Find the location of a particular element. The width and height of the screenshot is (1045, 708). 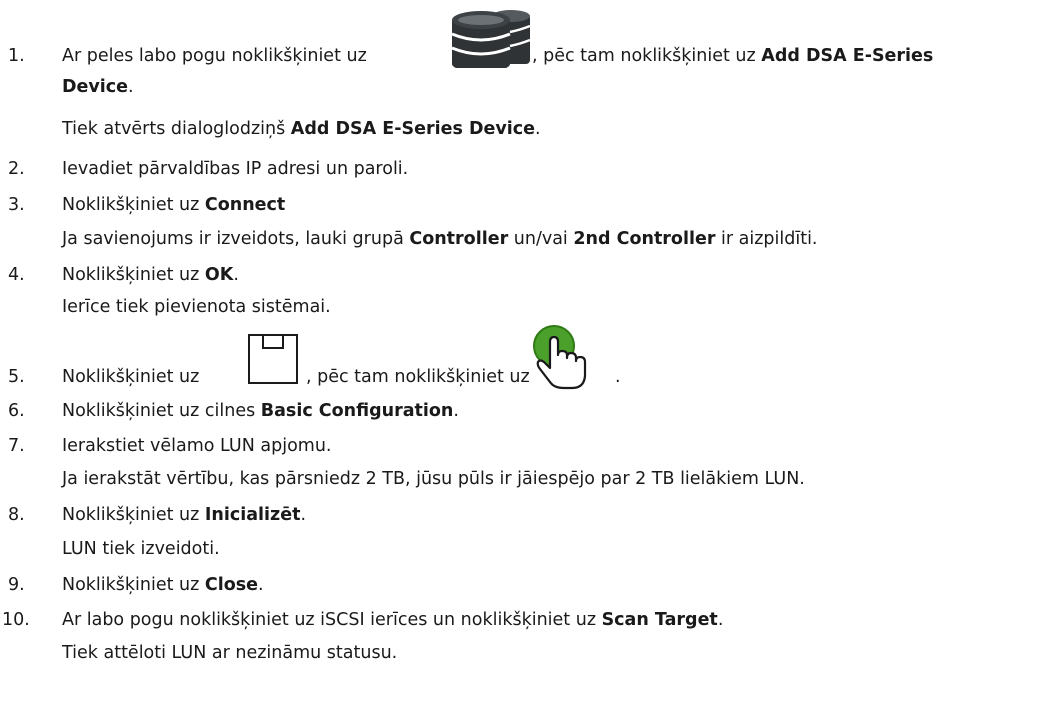

step-8-result: LUN tiek izveidoti. is located at coordinates (141, 549).